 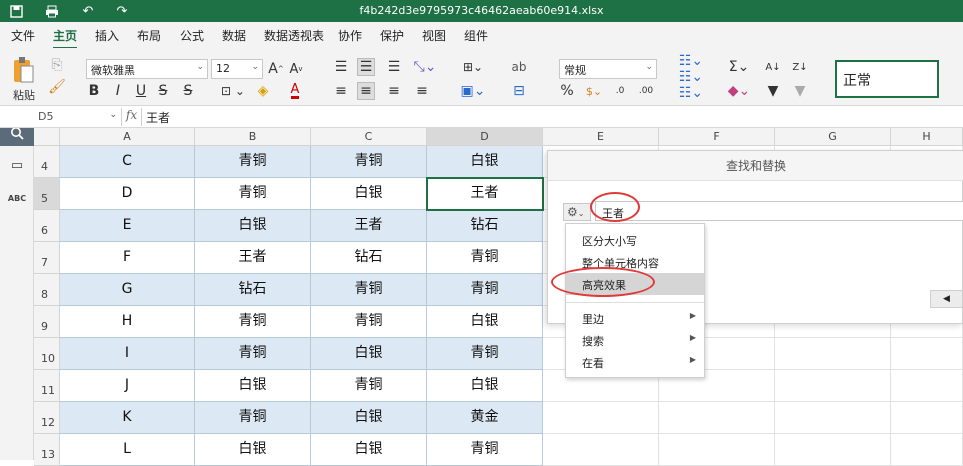 What do you see at coordinates (127, 258) in the screenshot?
I see `table-cell: F` at bounding box center [127, 258].